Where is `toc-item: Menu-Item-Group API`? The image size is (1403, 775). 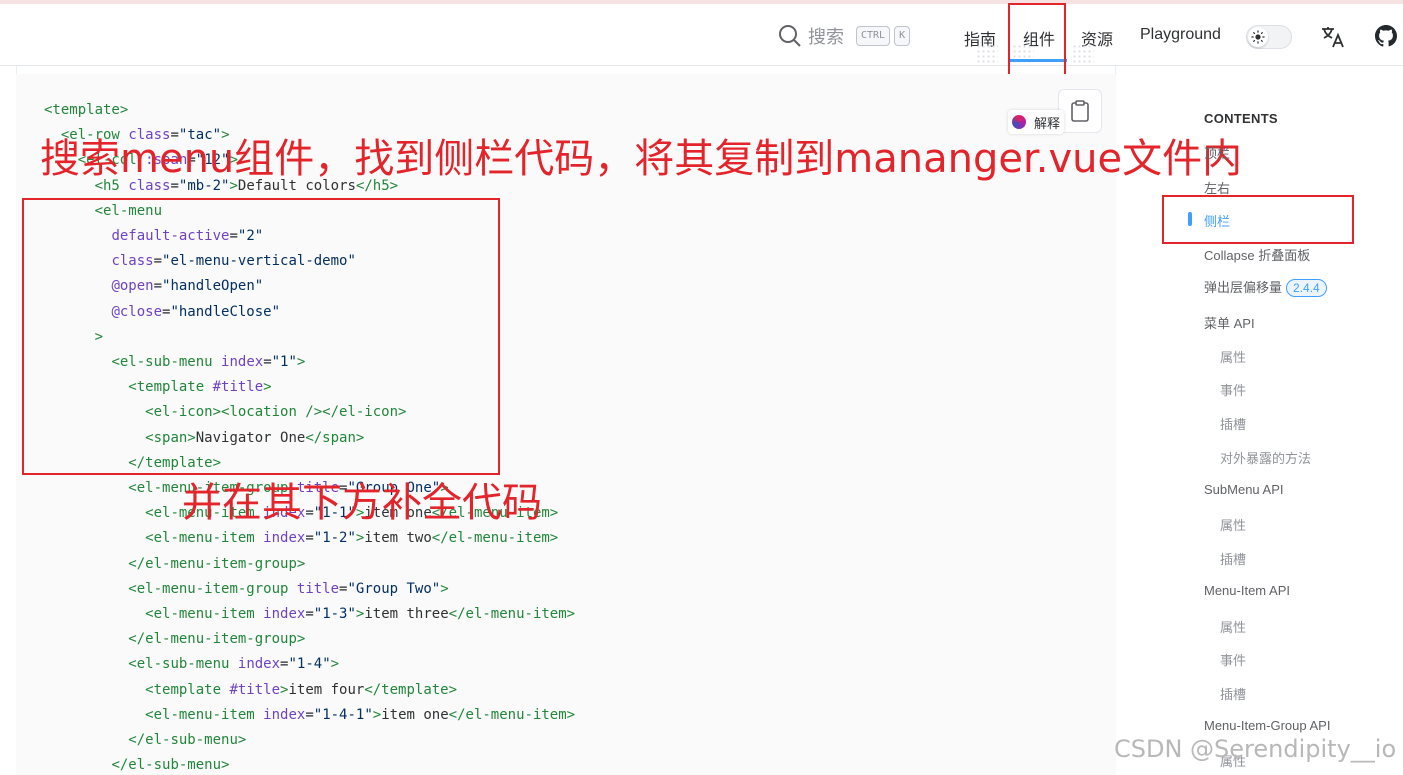 toc-item: Menu-Item-Group API is located at coordinates (1267, 725).